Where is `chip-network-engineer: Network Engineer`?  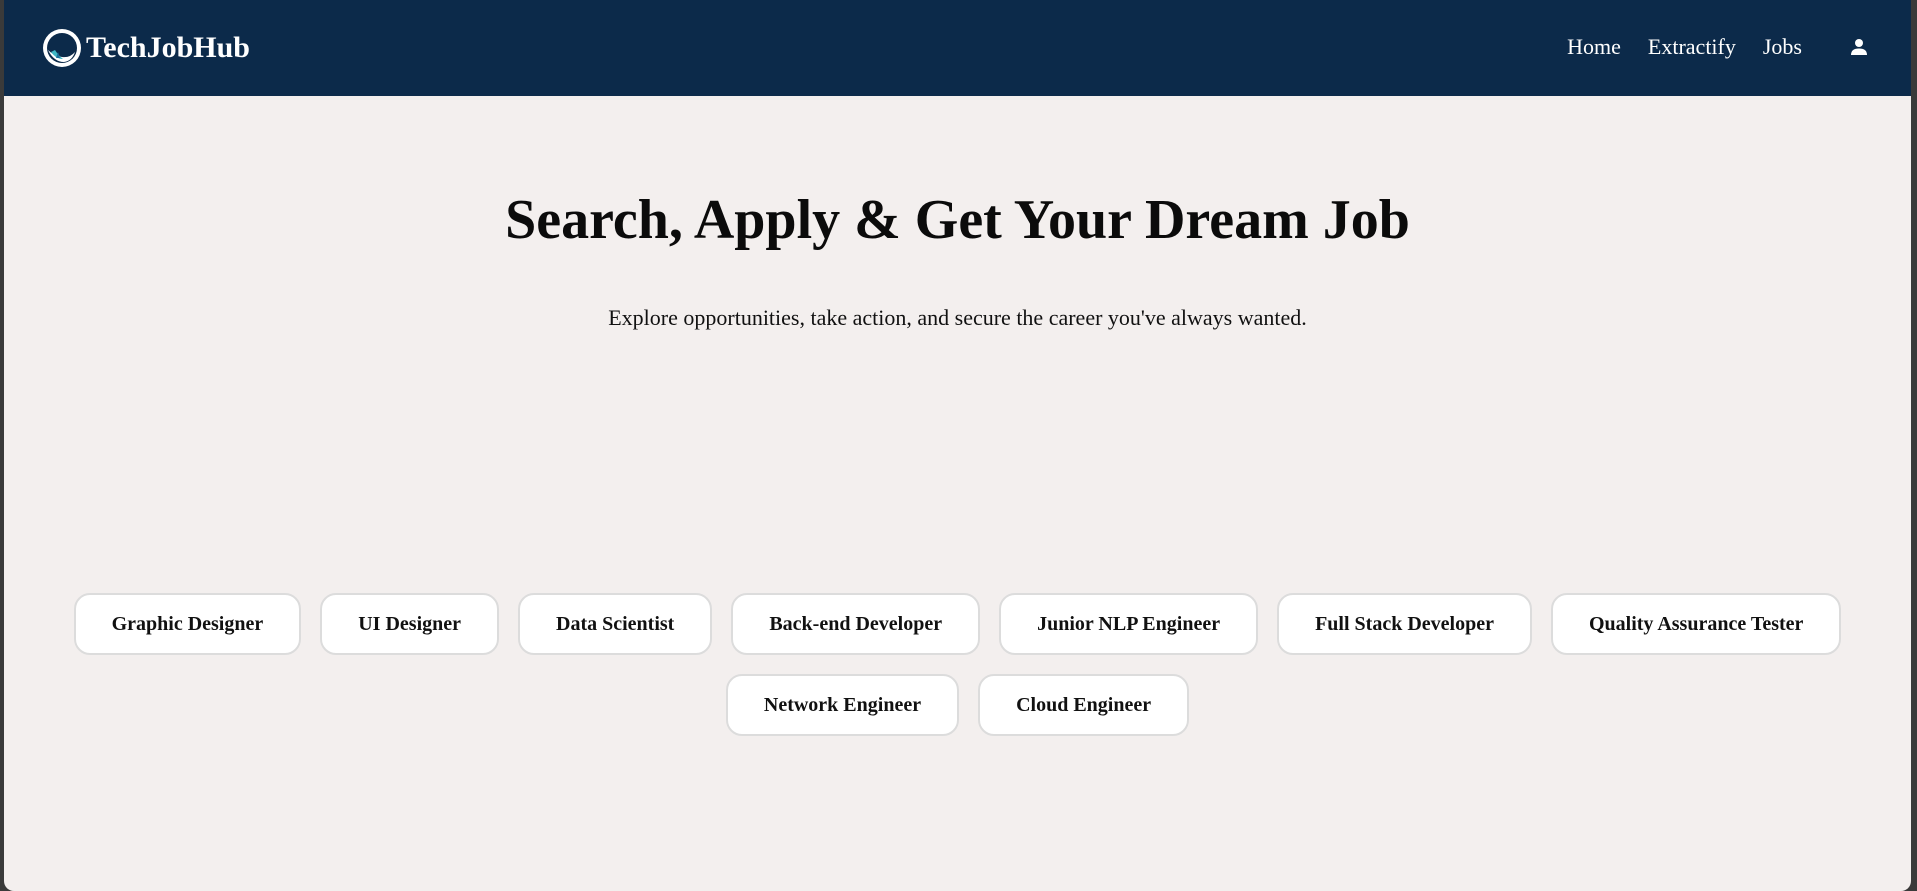 chip-network-engineer: Network Engineer is located at coordinates (842, 705).